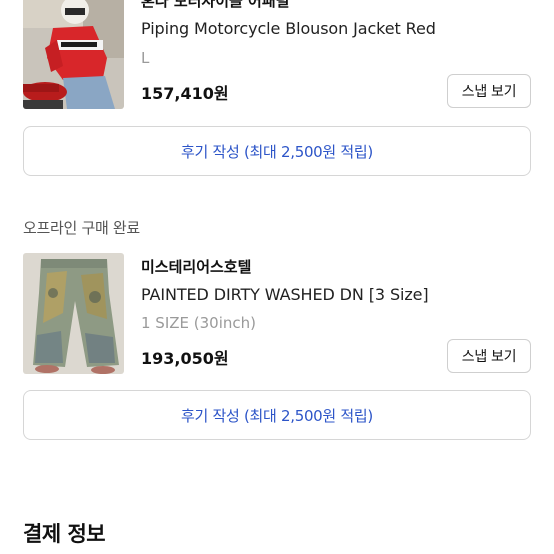 The height and width of the screenshot is (554, 554). Describe the element at coordinates (81, 228) in the screenshot. I see `order-status-label: 오프라인 구매 완료` at that location.